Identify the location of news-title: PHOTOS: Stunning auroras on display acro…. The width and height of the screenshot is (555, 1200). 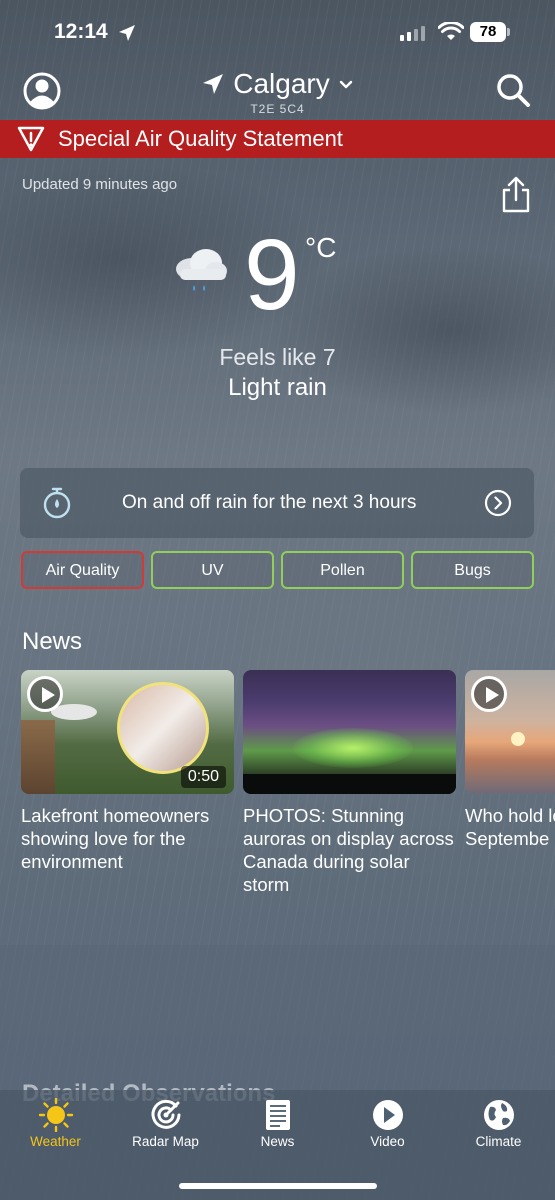
(348, 850).